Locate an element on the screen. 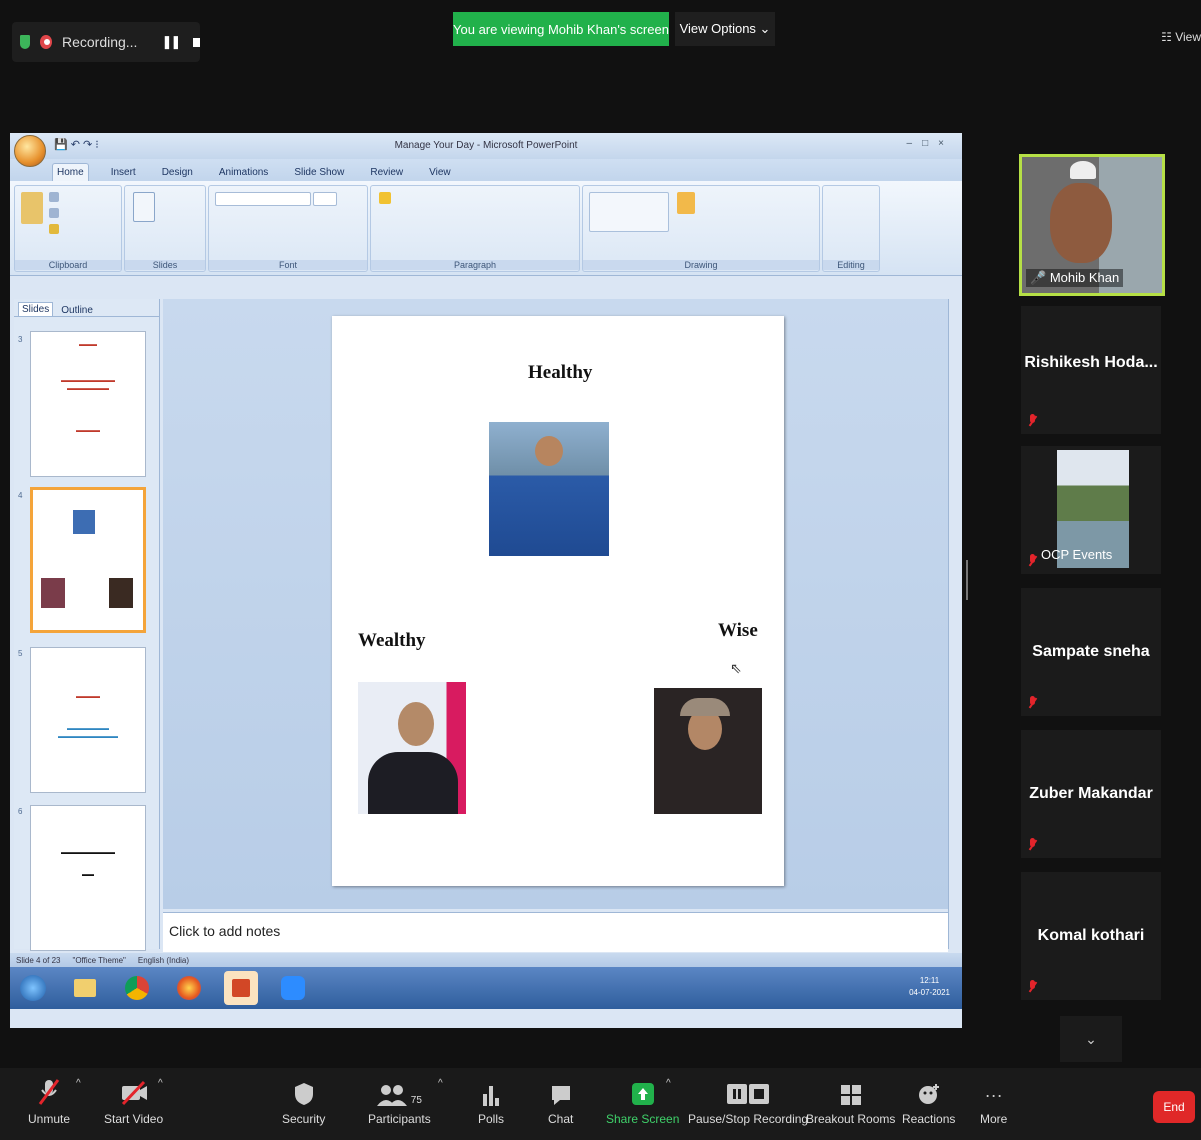 Image resolution: width=1201 pixels, height=1140 pixels. group-label: Editing is located at coordinates (851, 265).